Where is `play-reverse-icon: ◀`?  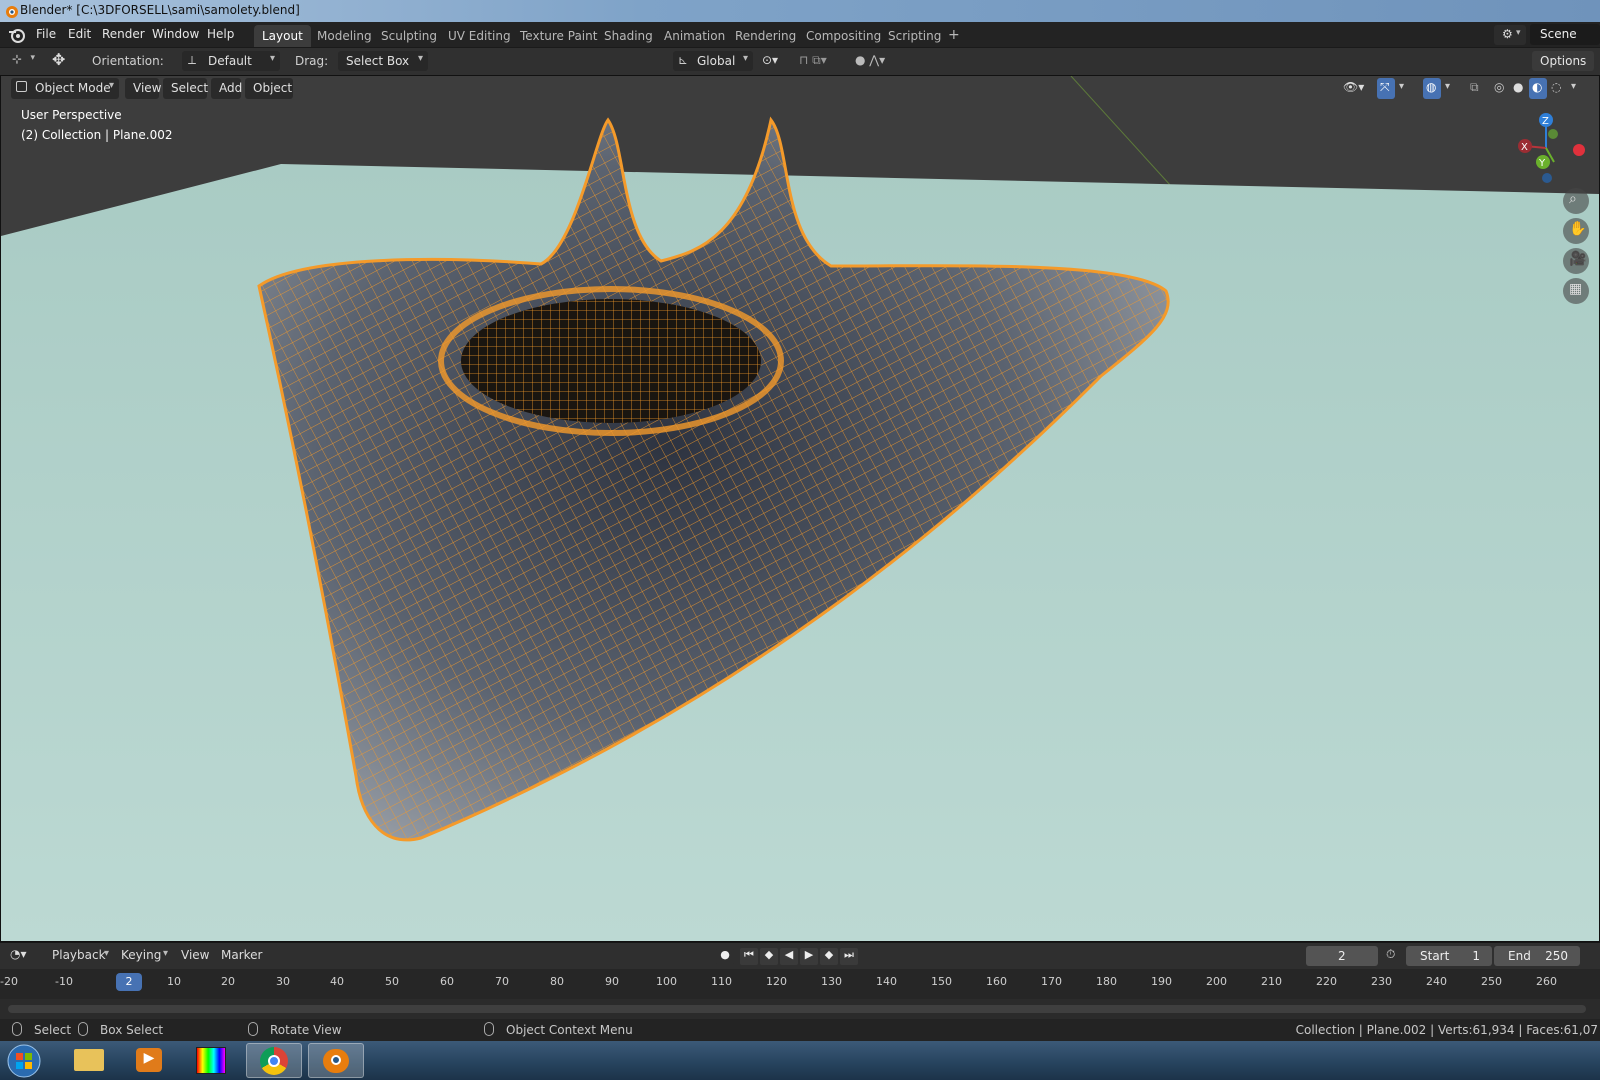 play-reverse-icon: ◀ is located at coordinates (789, 956).